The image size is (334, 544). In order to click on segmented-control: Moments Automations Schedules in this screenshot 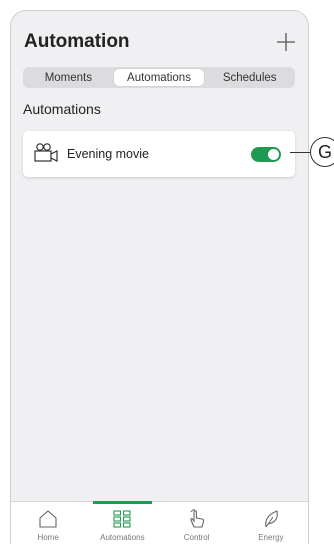, I will do `click(159, 77)`.